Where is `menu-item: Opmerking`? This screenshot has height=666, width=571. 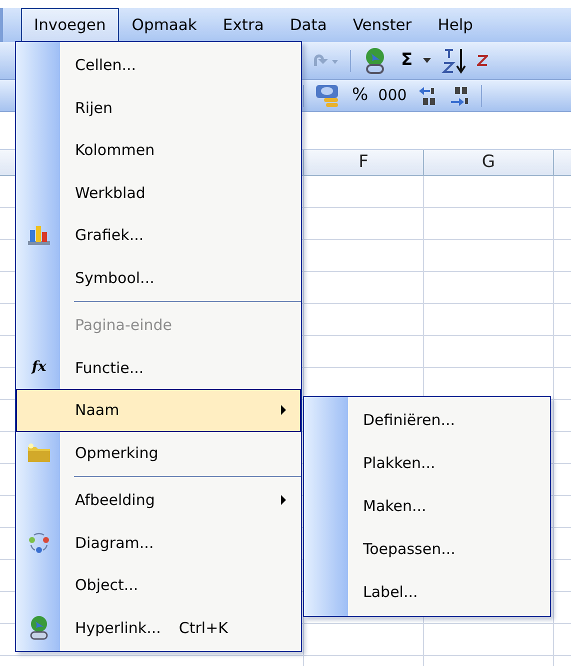 menu-item: Opmerking is located at coordinates (158, 453).